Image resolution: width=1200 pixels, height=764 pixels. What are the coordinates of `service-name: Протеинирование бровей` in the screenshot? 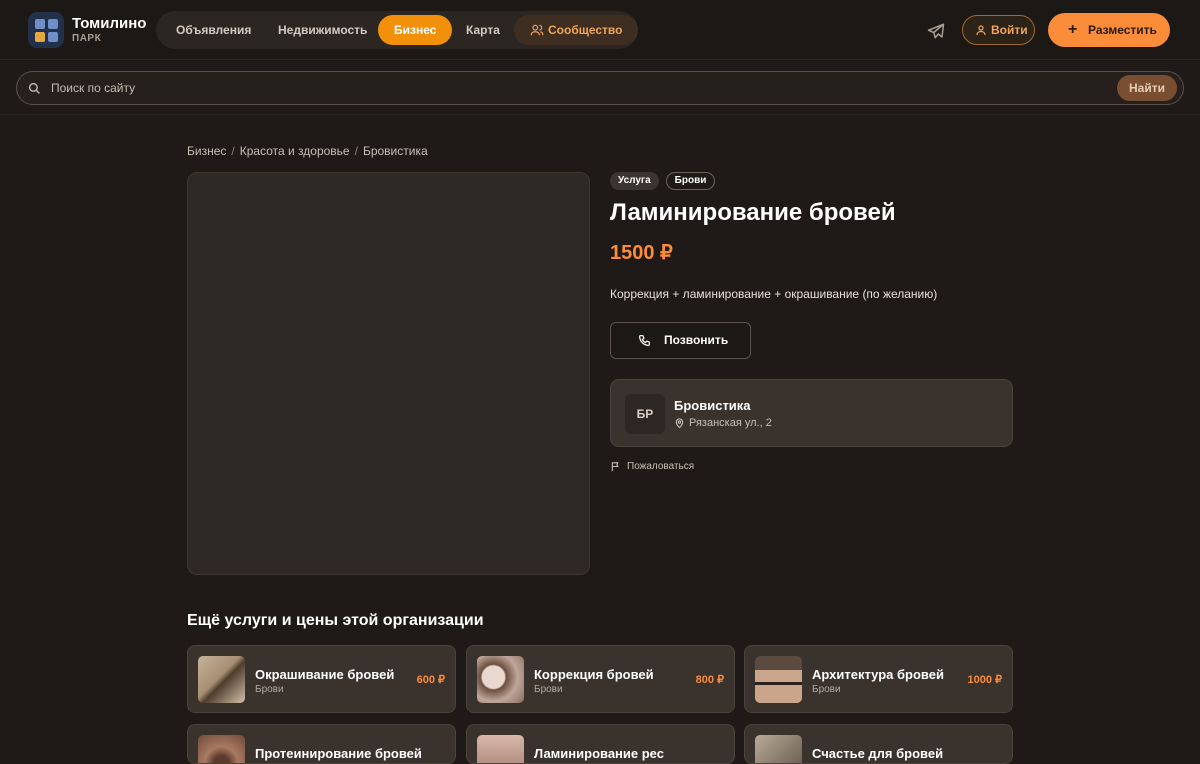 It's located at (338, 753).